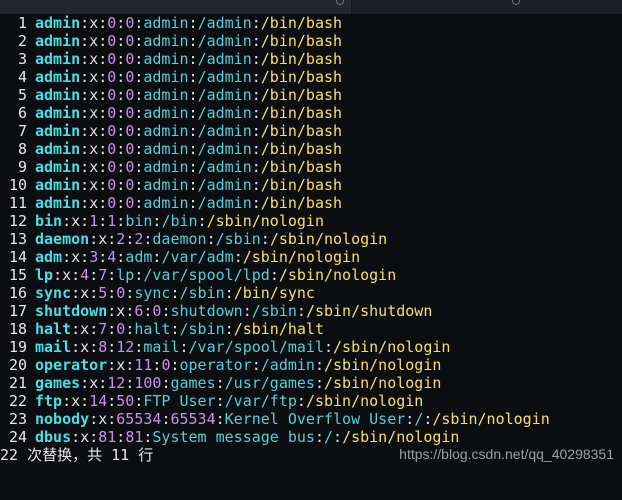 The image size is (622, 500). Describe the element at coordinates (17, 221) in the screenshot. I see `line-number: 12` at that location.